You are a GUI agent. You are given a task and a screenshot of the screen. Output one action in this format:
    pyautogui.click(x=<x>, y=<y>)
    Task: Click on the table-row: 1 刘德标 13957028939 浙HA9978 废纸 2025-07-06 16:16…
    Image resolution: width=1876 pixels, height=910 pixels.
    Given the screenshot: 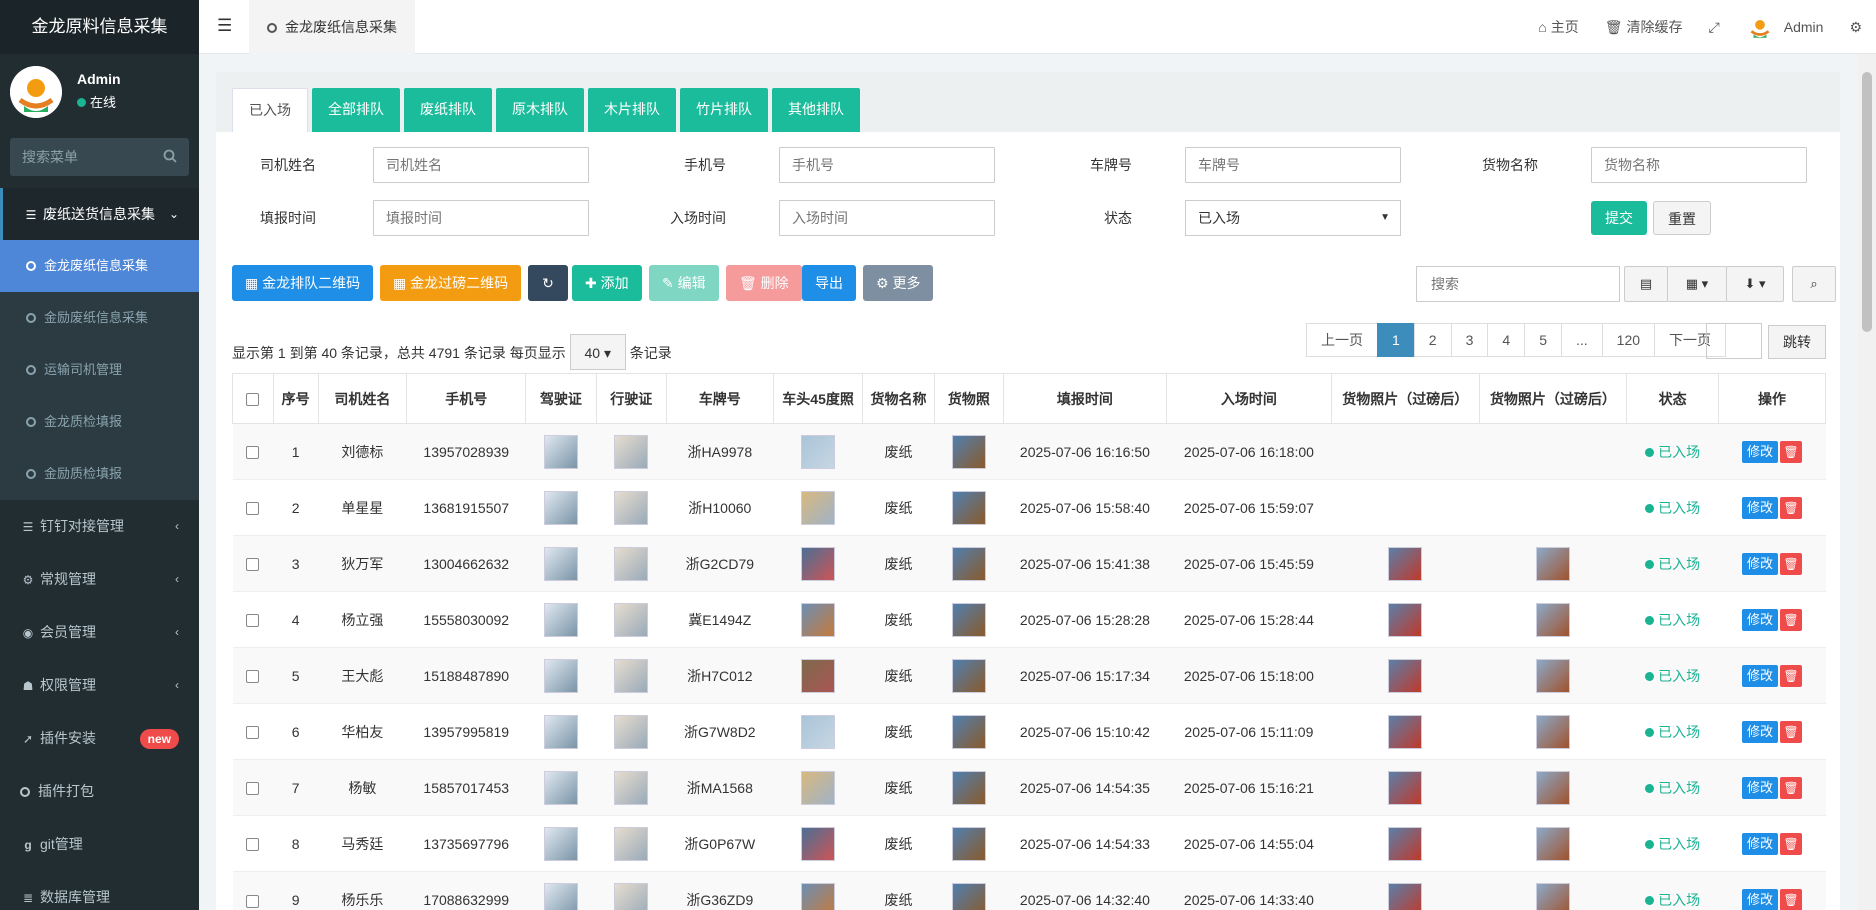 What is the action you would take?
    pyautogui.click(x=1029, y=451)
    